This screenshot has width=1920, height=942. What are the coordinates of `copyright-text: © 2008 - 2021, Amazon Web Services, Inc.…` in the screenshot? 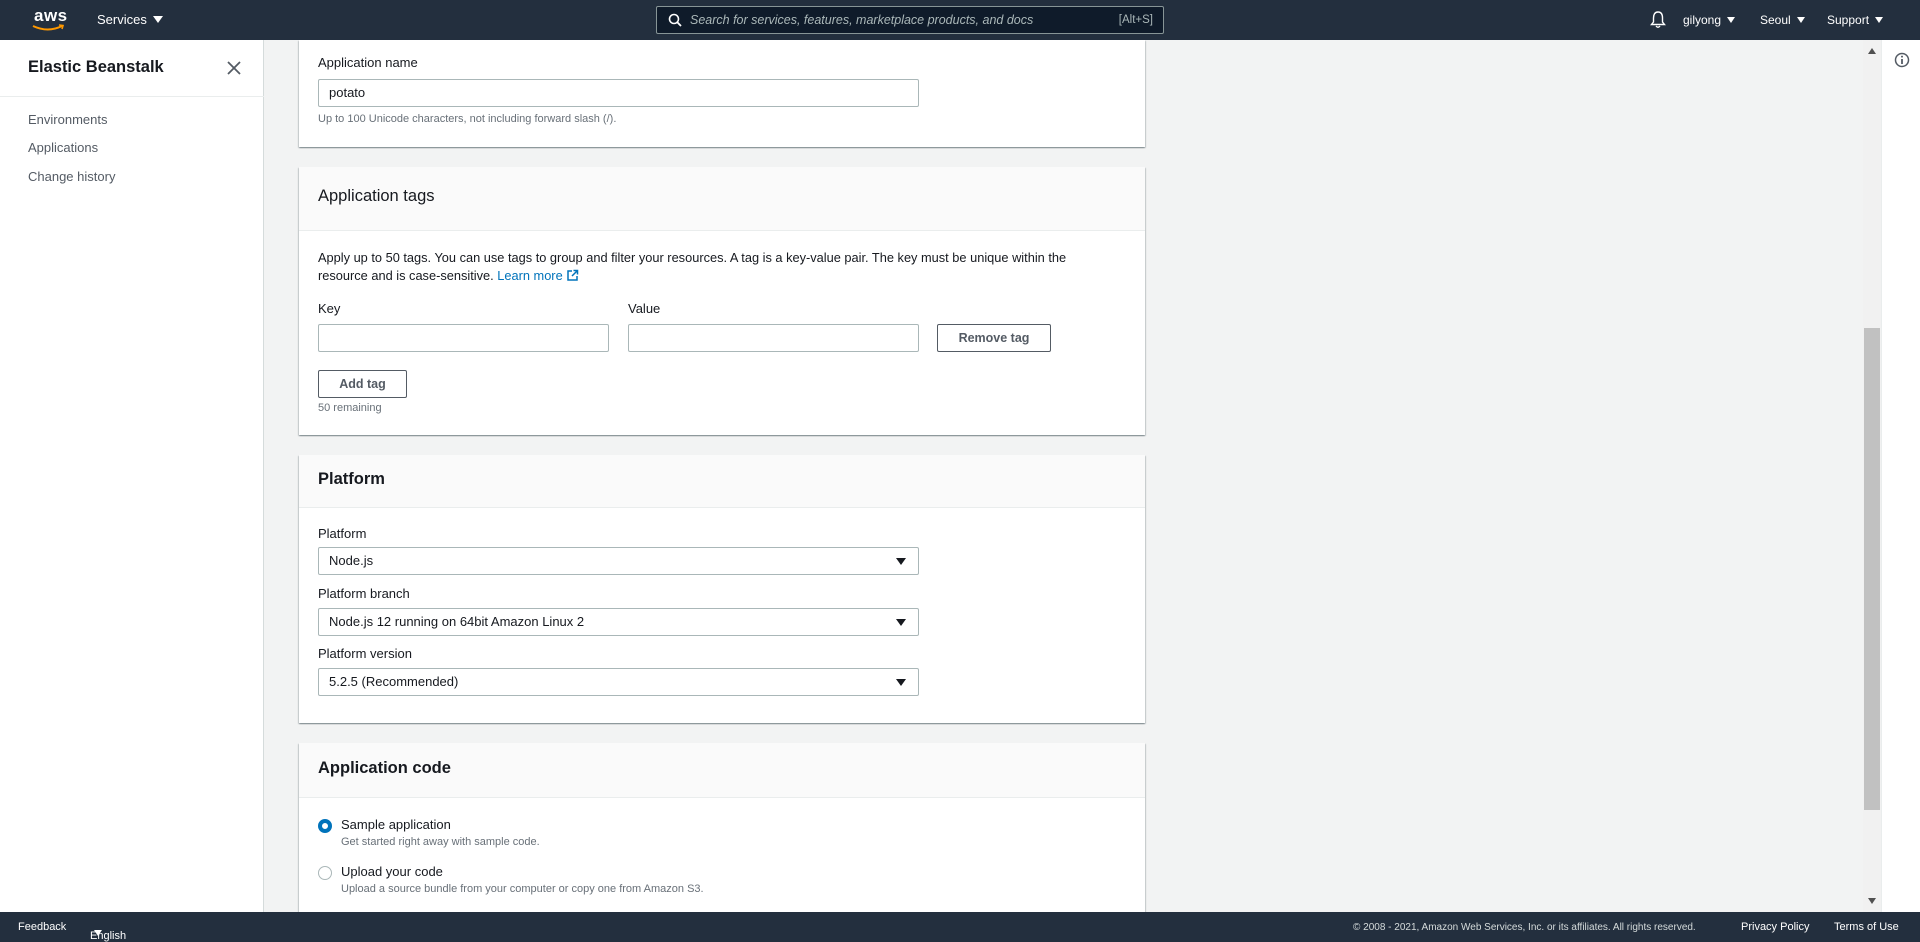 It's located at (1524, 927).